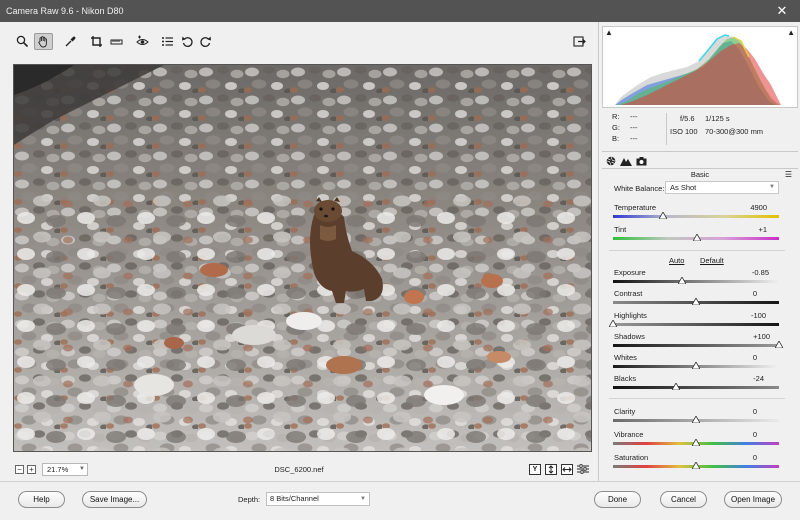 The height and width of the screenshot is (520, 800). What do you see at coordinates (616, 116) in the screenshot?
I see `r-label: R:` at bounding box center [616, 116].